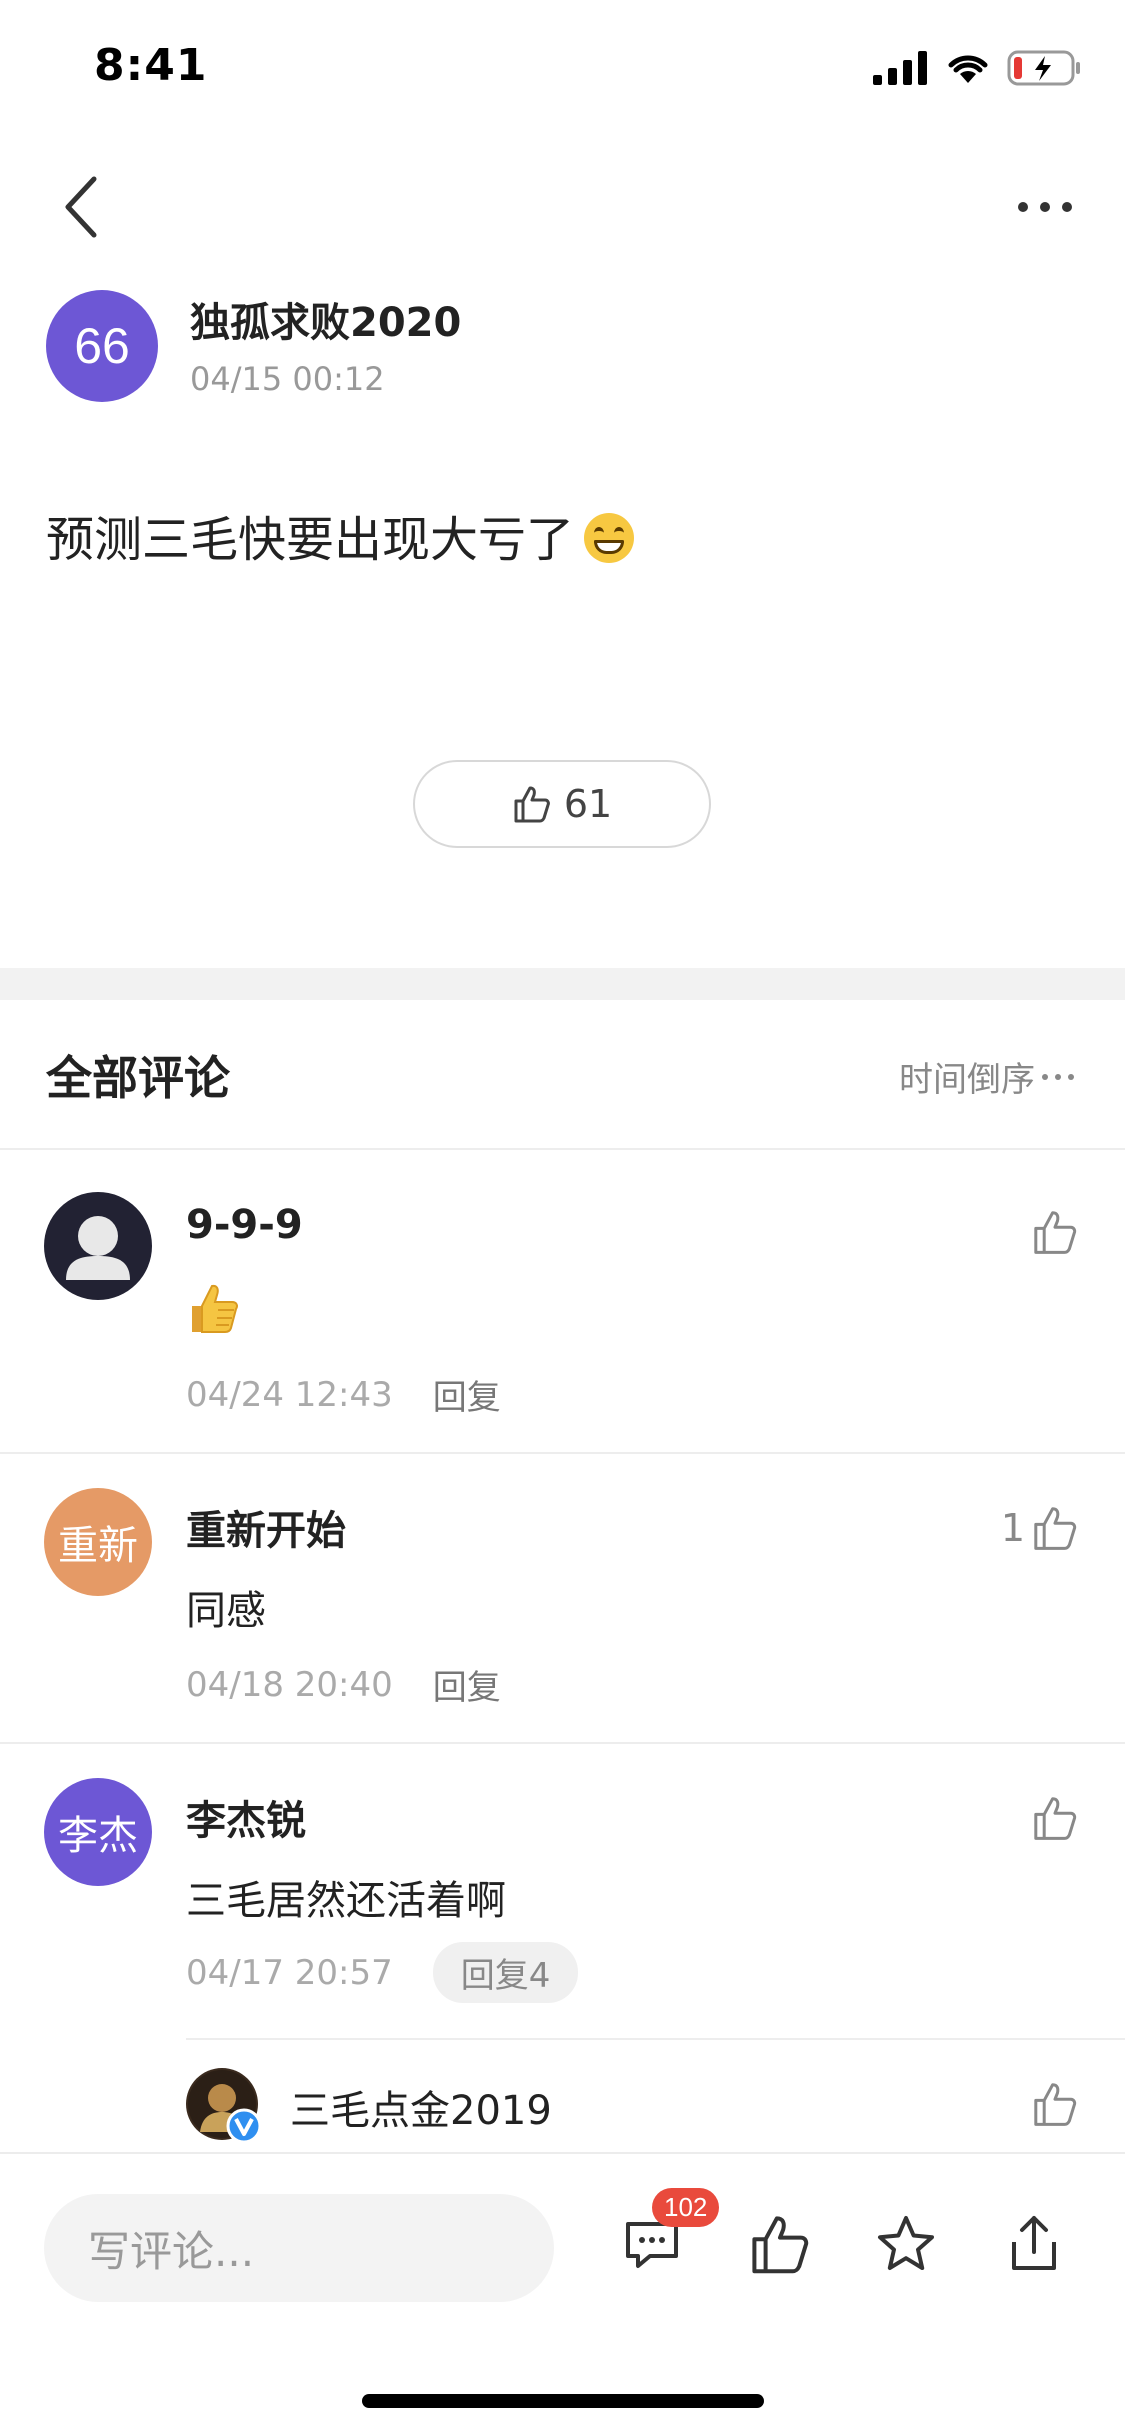  I want to click on sub-reply-author: 三毛点金2019, so click(421, 2107).